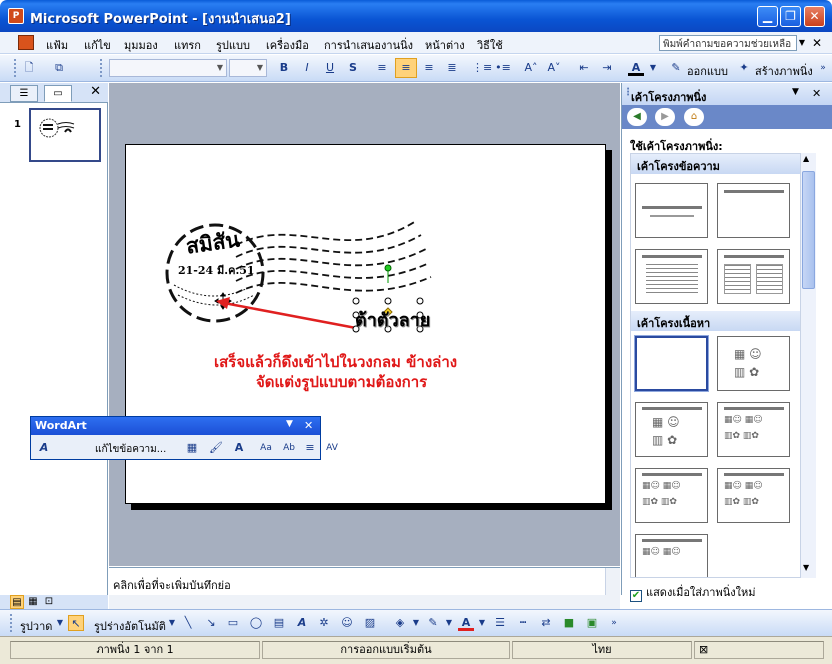 This screenshot has height=664, width=832. Describe the element at coordinates (406, 68) in the screenshot. I see `align-center-icon: ≡` at that location.